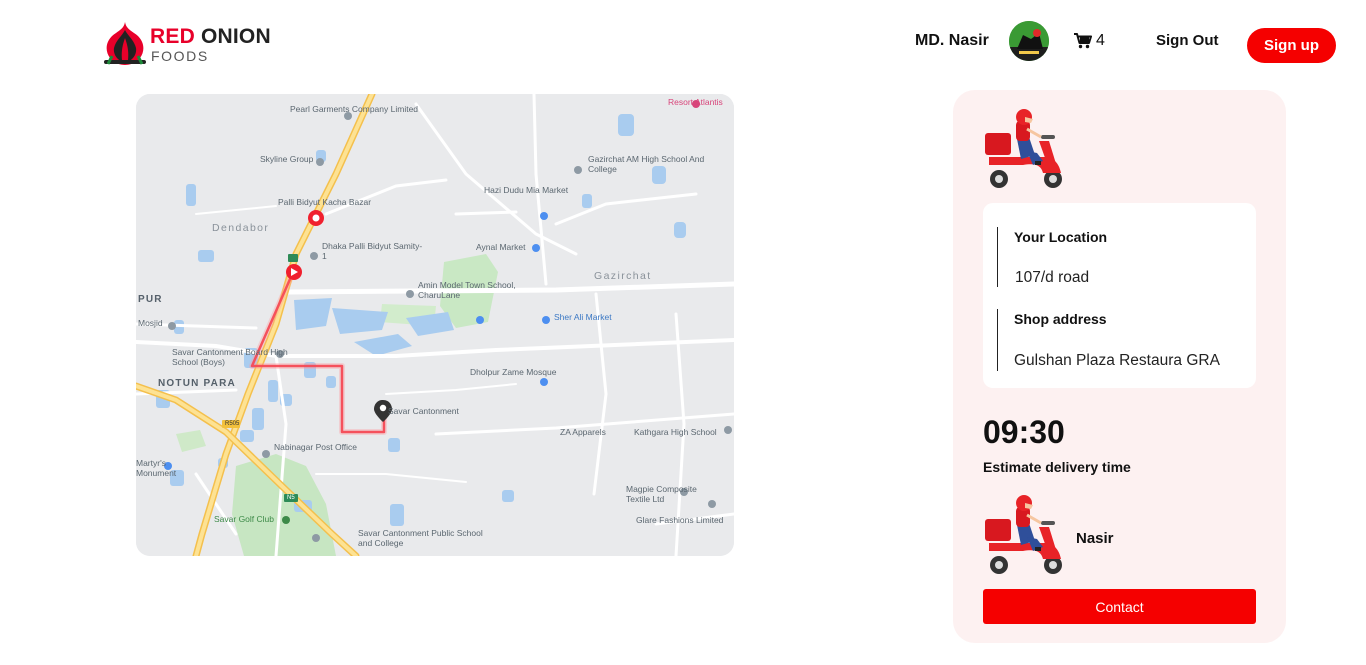  Describe the element at coordinates (232, 424) in the screenshot. I see `map-label: R505` at that location.